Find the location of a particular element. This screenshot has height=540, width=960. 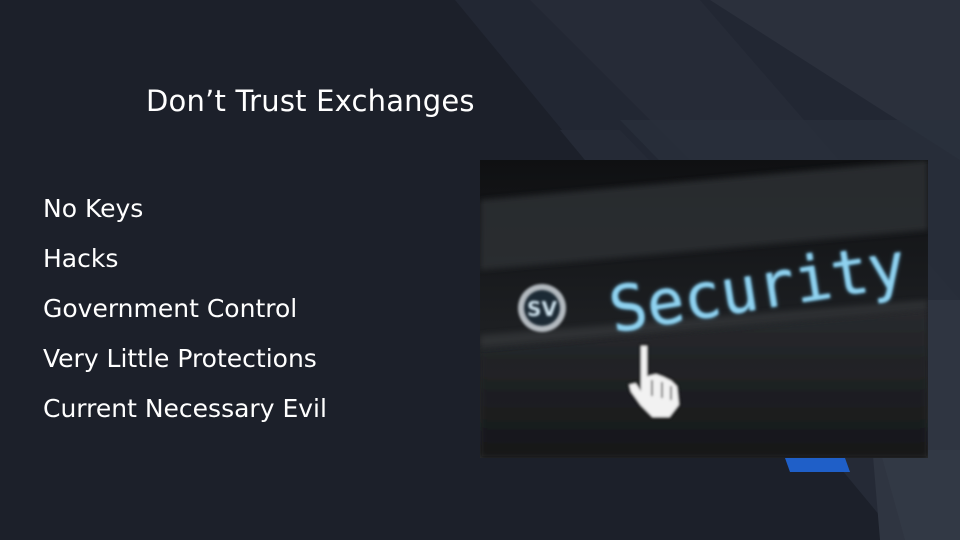

bullet-item: Government Control is located at coordinates (170, 308).